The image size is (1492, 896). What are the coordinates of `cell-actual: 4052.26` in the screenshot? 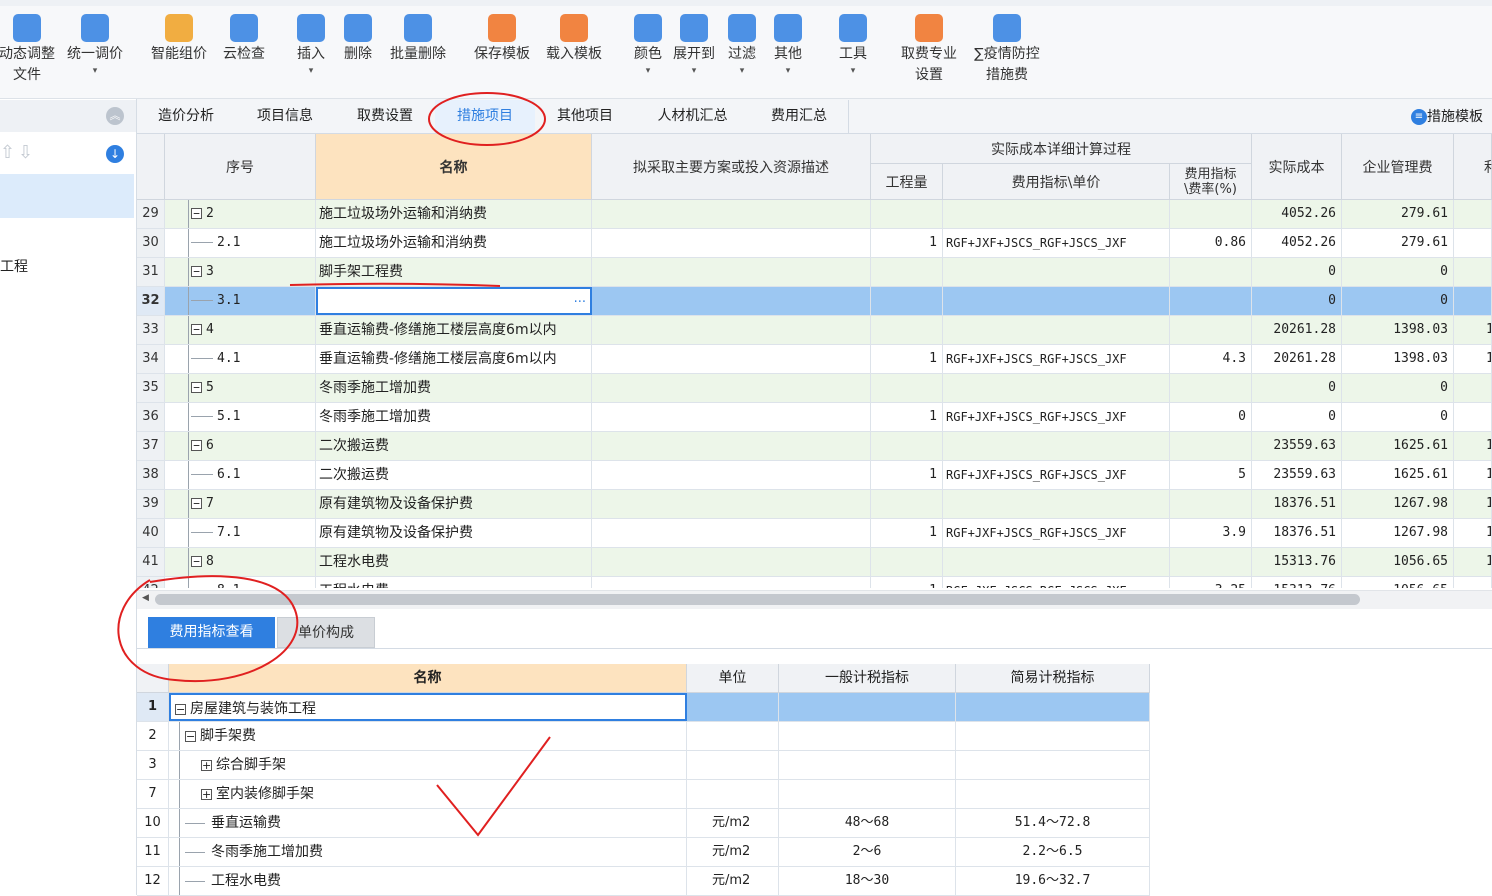 It's located at (1297, 214).